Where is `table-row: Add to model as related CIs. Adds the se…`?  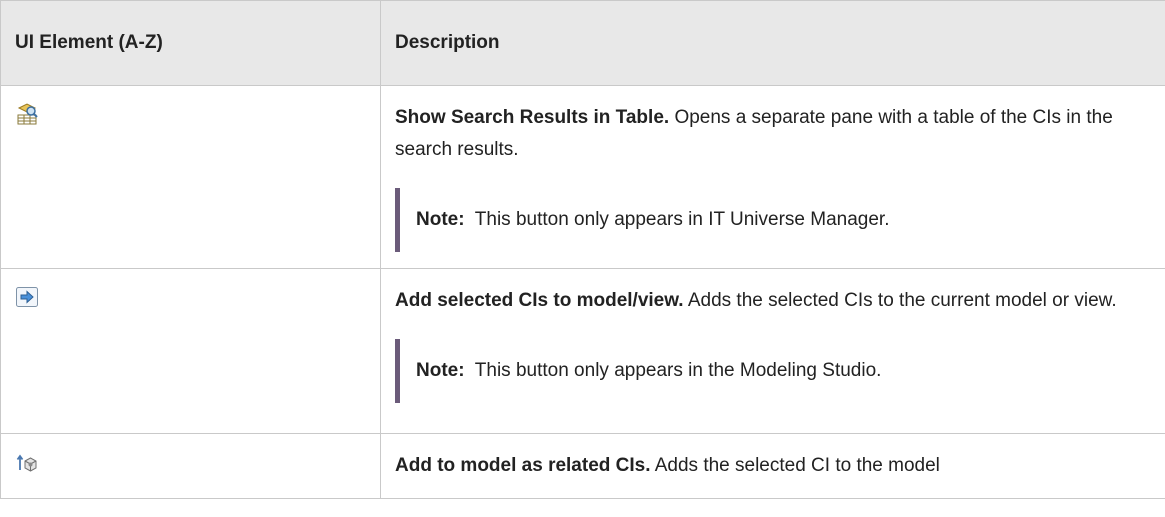 table-row: Add to model as related CIs. Adds the se… is located at coordinates (582, 466).